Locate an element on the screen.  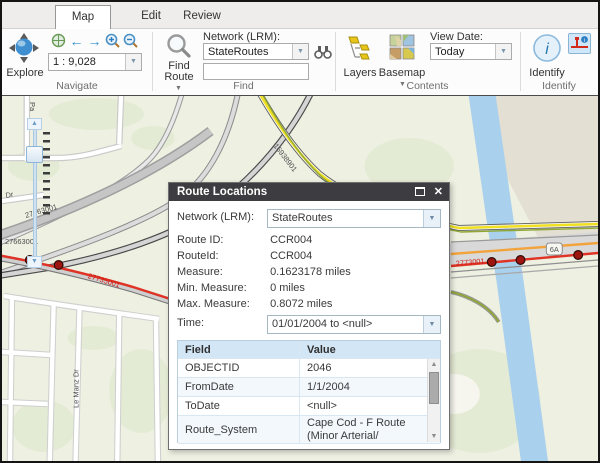
ribbon-tab-bar: Map Edit Review is located at coordinates (300, 15).